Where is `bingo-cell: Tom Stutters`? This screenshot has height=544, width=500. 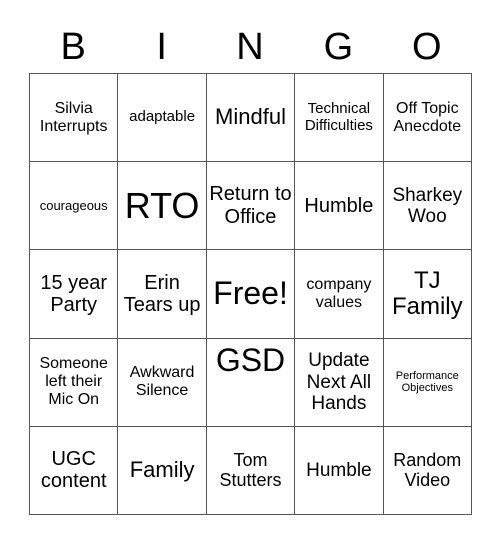 bingo-cell: Tom Stutters is located at coordinates (251, 470).